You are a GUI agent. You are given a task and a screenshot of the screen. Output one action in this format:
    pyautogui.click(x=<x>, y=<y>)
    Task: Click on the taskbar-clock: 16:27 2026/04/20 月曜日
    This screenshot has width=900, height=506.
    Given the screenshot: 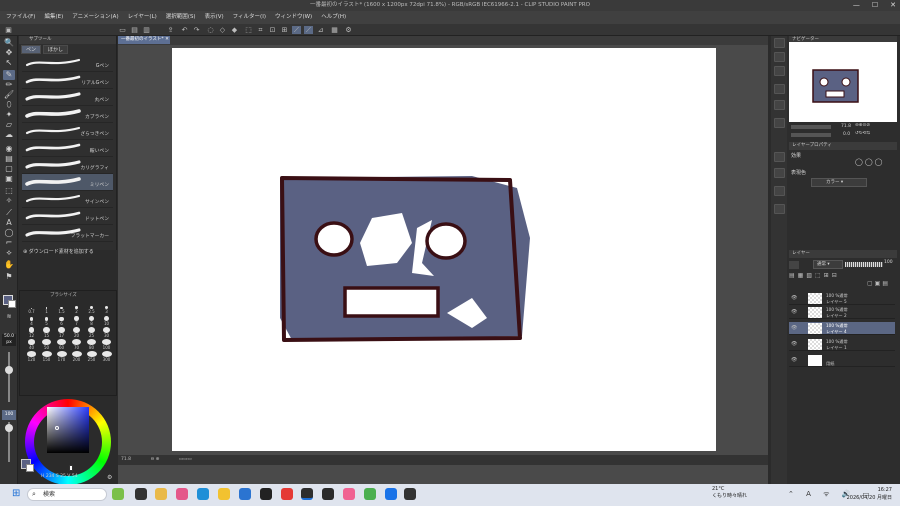 What is the action you would take?
    pyautogui.click(x=869, y=494)
    